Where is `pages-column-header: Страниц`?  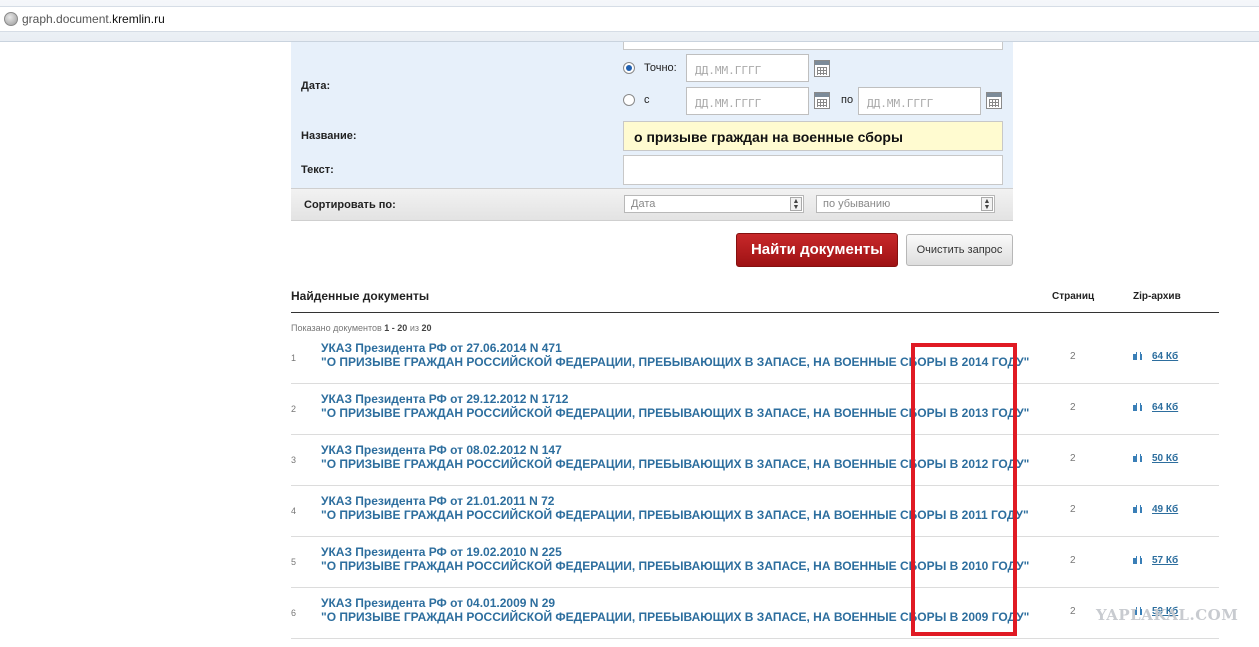 pages-column-header: Страниц is located at coordinates (1073, 296).